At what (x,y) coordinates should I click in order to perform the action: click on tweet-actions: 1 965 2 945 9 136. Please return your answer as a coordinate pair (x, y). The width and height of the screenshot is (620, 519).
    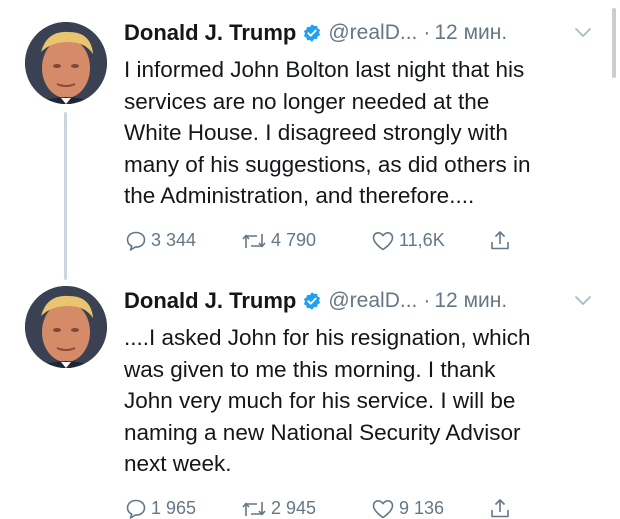
    Looking at the image, I should click on (358, 506).